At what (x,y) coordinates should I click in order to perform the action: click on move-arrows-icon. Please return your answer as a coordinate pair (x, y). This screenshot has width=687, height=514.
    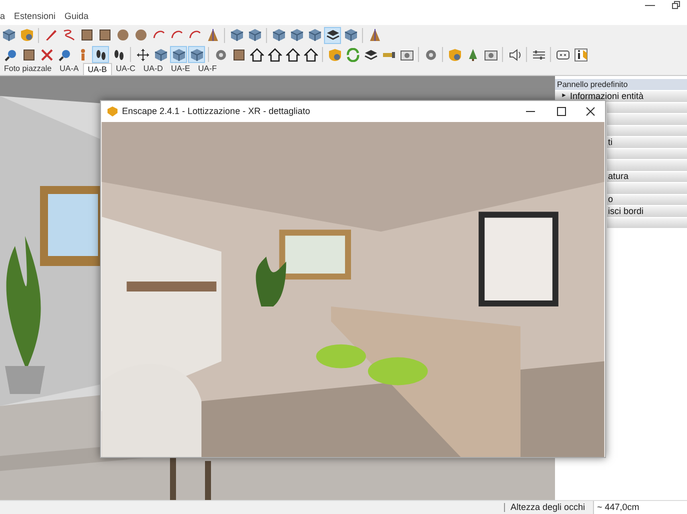
    Looking at the image, I should click on (143, 55).